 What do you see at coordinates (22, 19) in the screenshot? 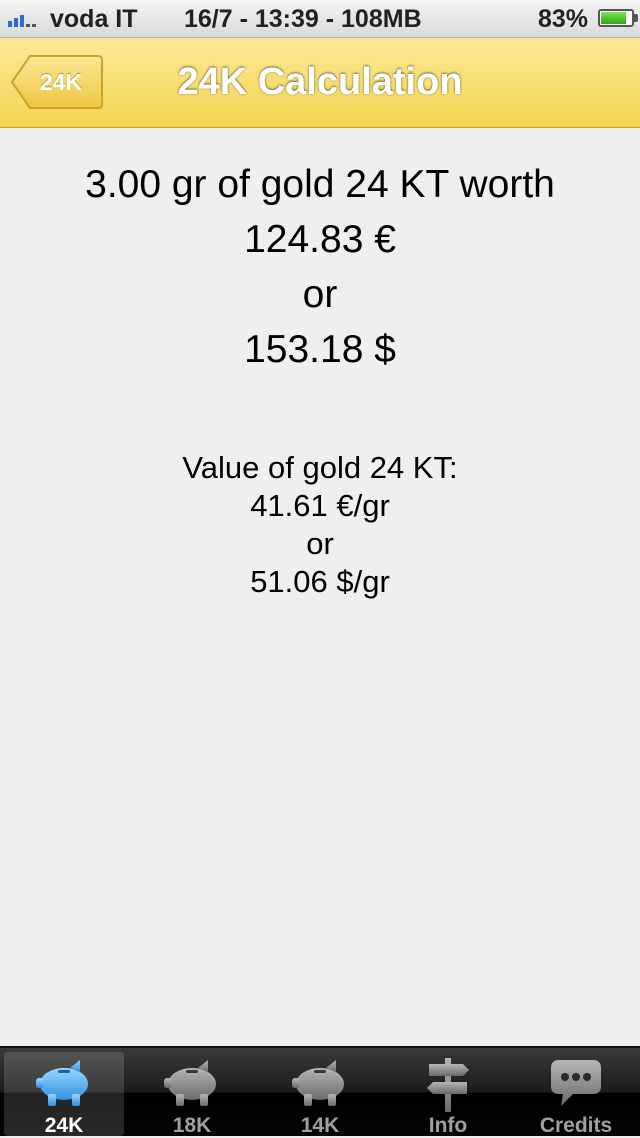
I see `signal-strength-icon` at bounding box center [22, 19].